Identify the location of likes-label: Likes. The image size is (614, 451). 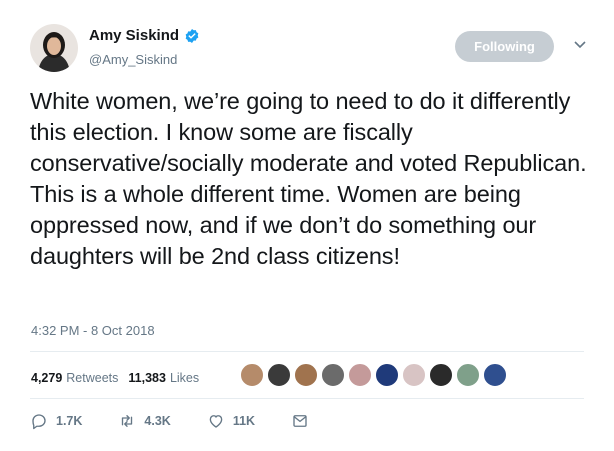
(184, 378).